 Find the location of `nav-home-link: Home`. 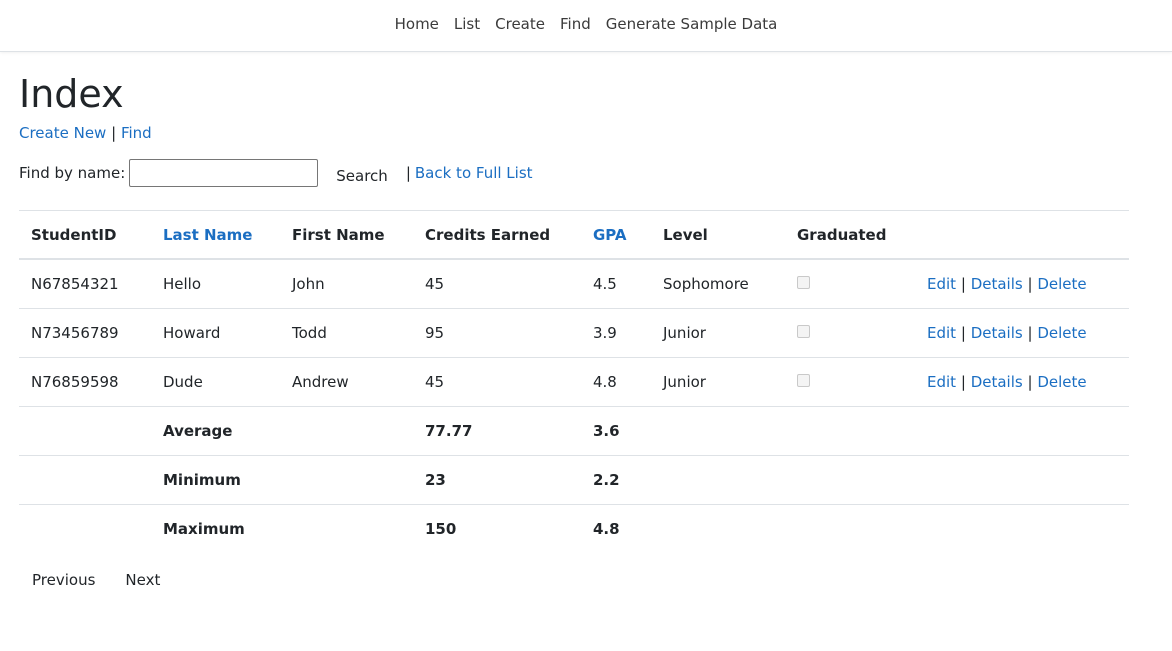

nav-home-link: Home is located at coordinates (417, 24).